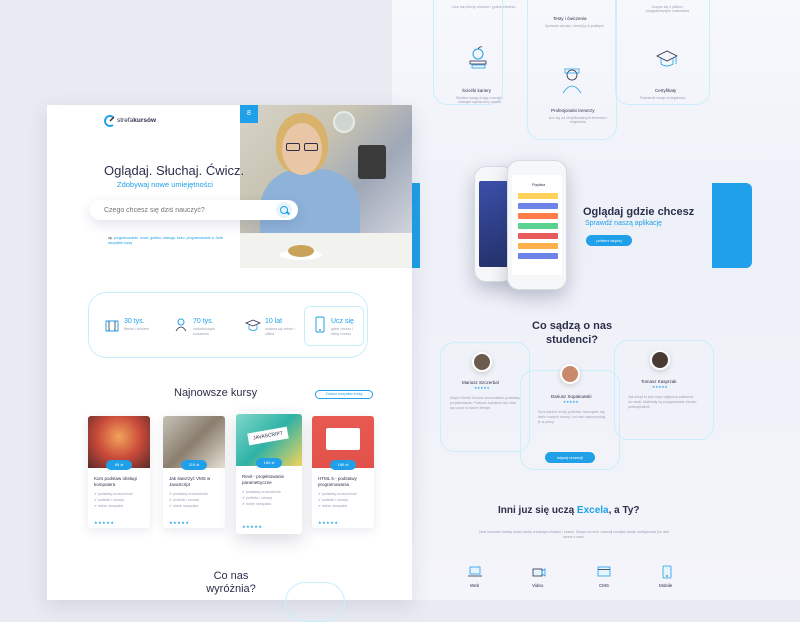  What do you see at coordinates (165, 184) in the screenshot?
I see `hero-subtitle: Zdobywaj nowe umiejętności` at bounding box center [165, 184].